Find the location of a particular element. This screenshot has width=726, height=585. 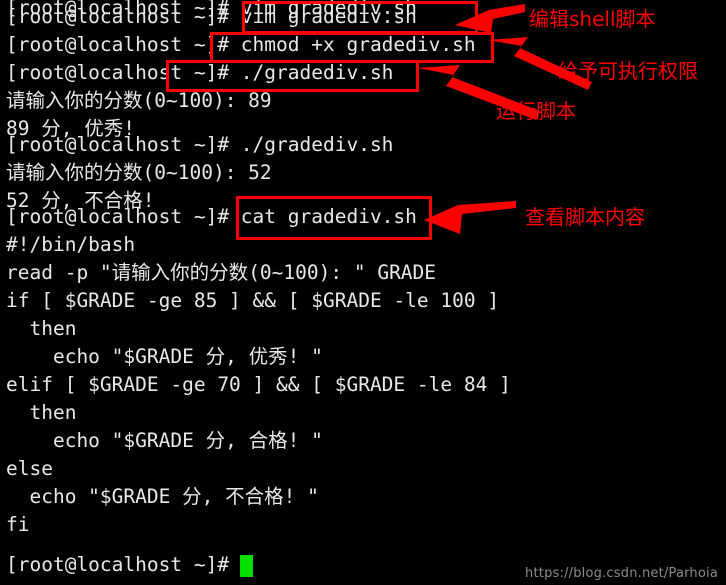

terminal-line: #!/bin/bash is located at coordinates (71, 244).